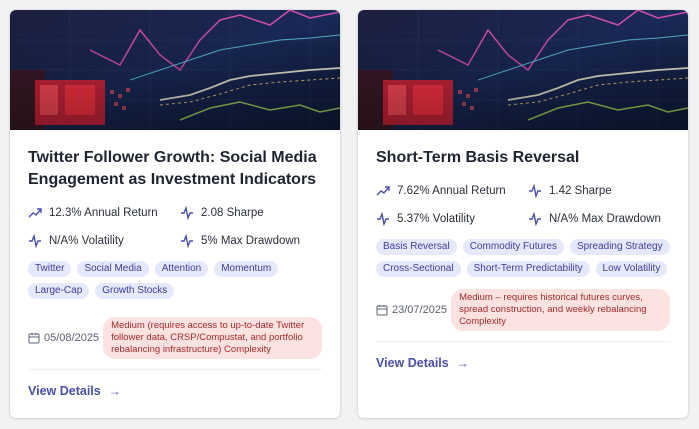 The height and width of the screenshot is (429, 699). I want to click on date: 05/08/2025, so click(63, 338).